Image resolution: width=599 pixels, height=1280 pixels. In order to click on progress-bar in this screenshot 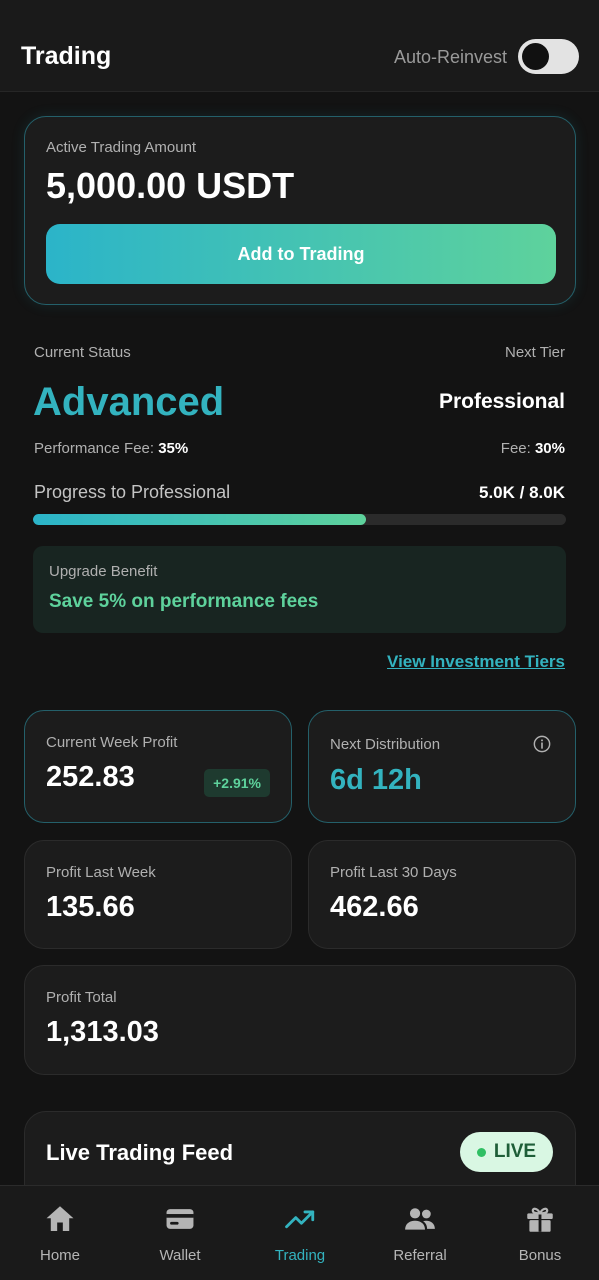, I will do `click(299, 519)`.